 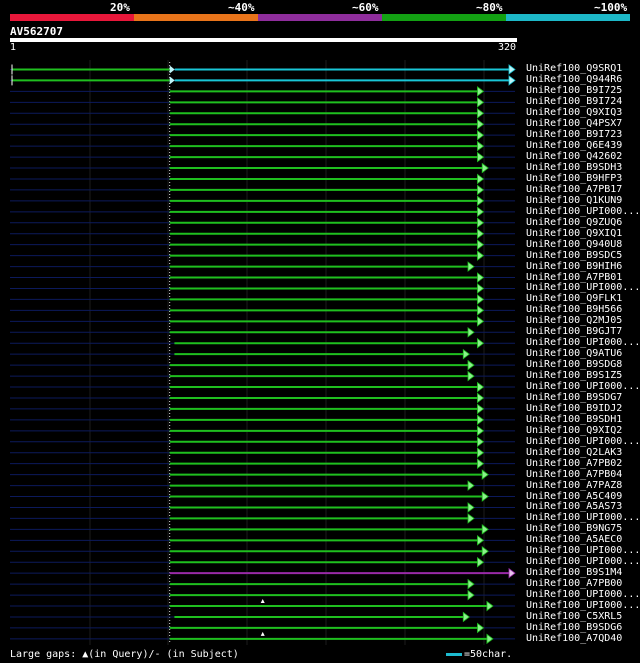 I want to click on hit-label: UniRef100_A5AEC0, so click(x=574, y=539).